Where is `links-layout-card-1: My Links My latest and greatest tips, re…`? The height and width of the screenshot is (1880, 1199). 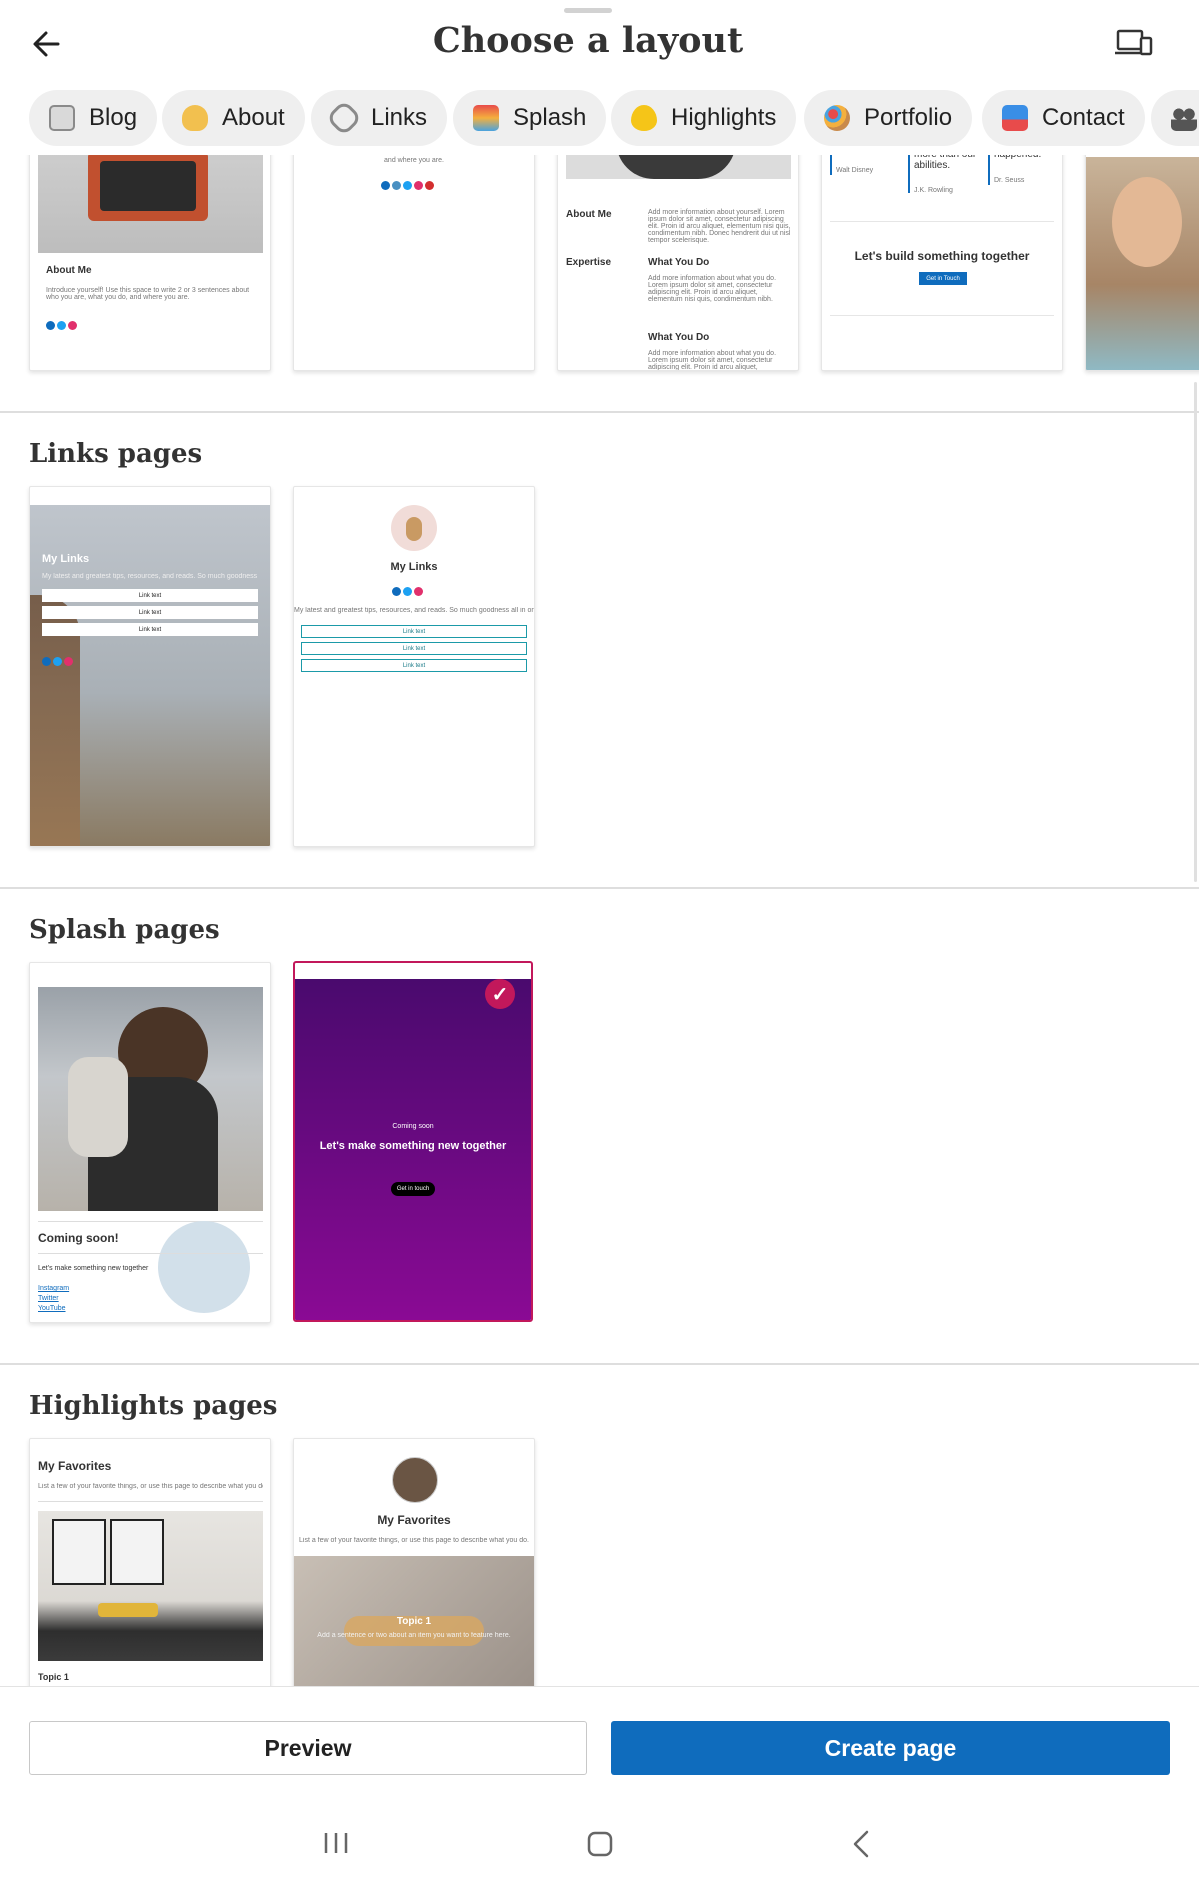
links-layout-card-1: My Links My latest and greatest tips, re… is located at coordinates (150, 666).